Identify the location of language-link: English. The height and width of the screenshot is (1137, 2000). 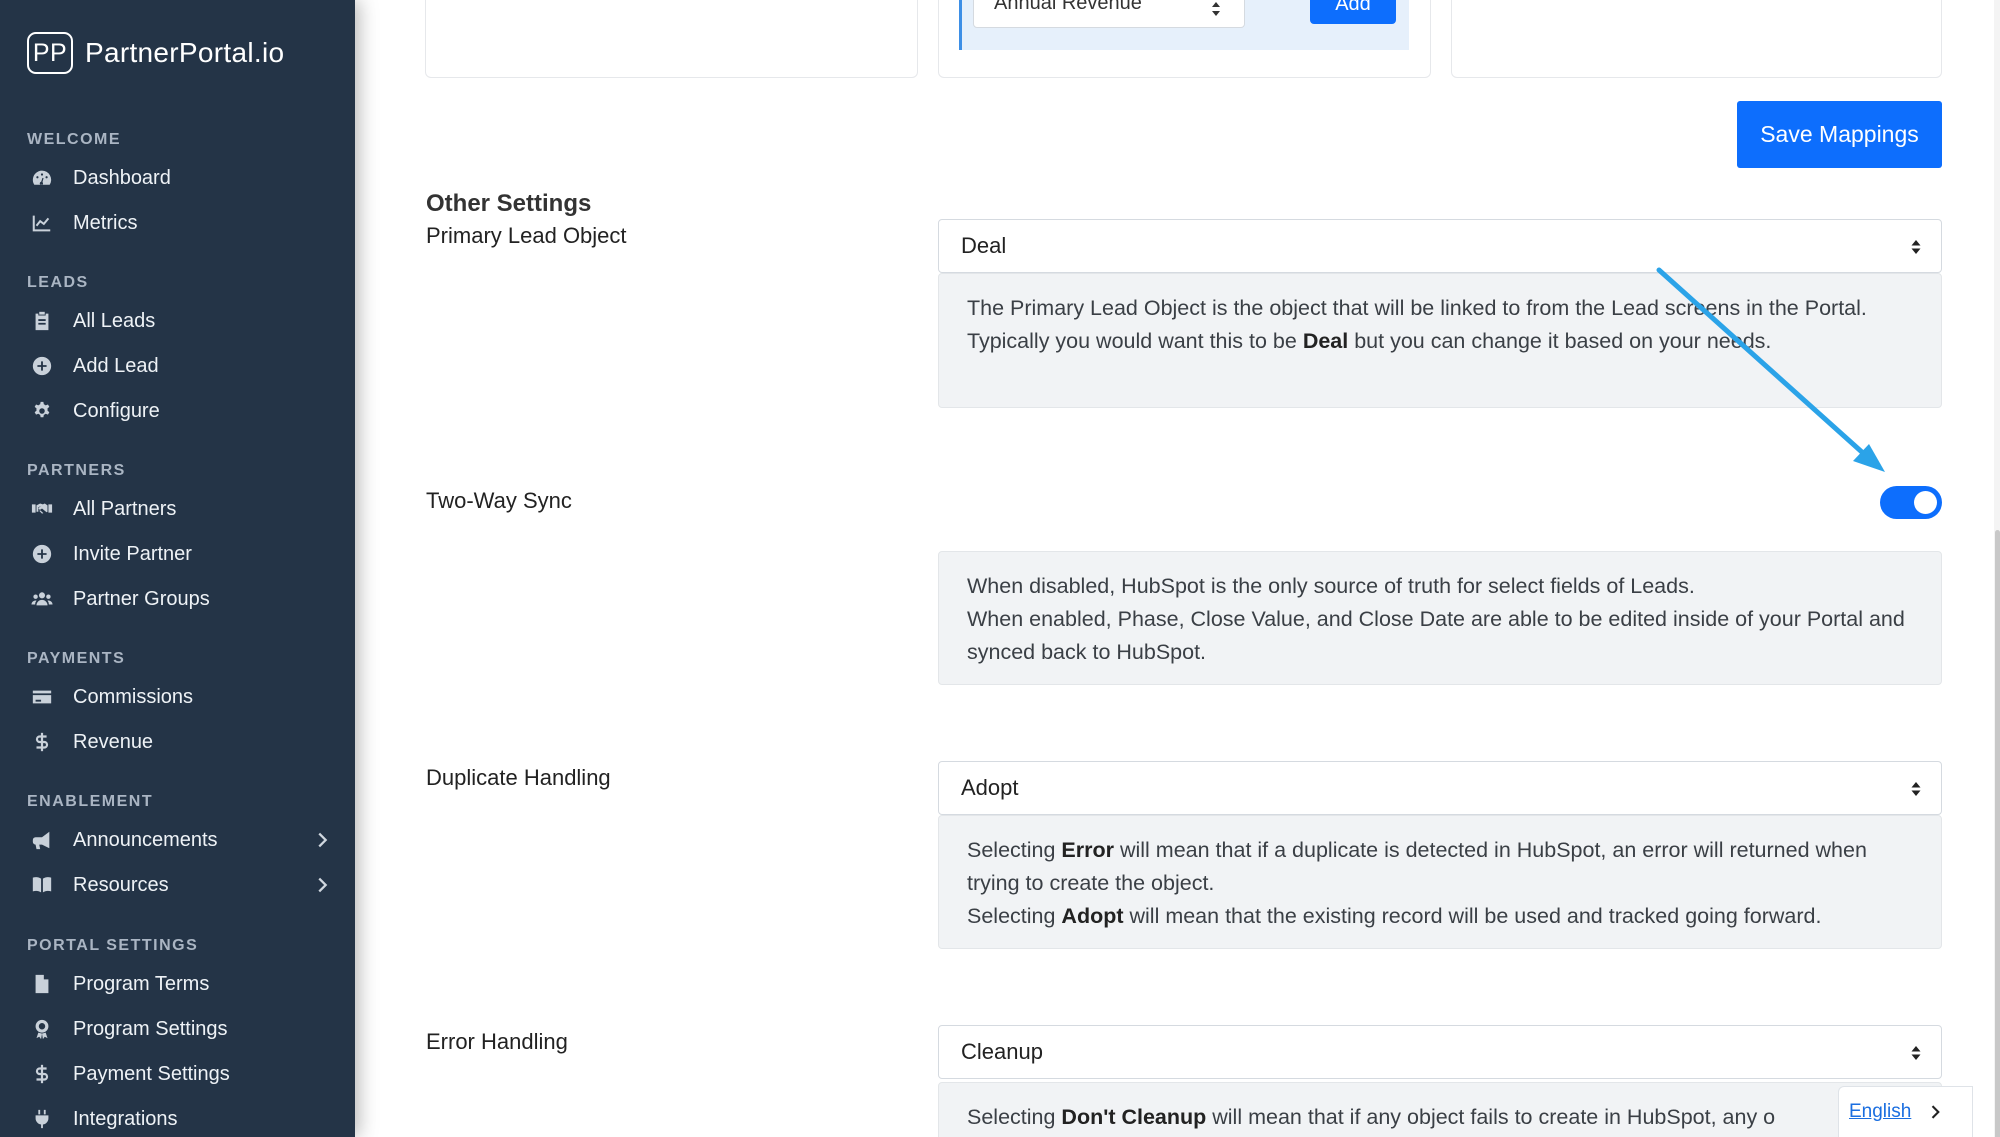
(1880, 1112).